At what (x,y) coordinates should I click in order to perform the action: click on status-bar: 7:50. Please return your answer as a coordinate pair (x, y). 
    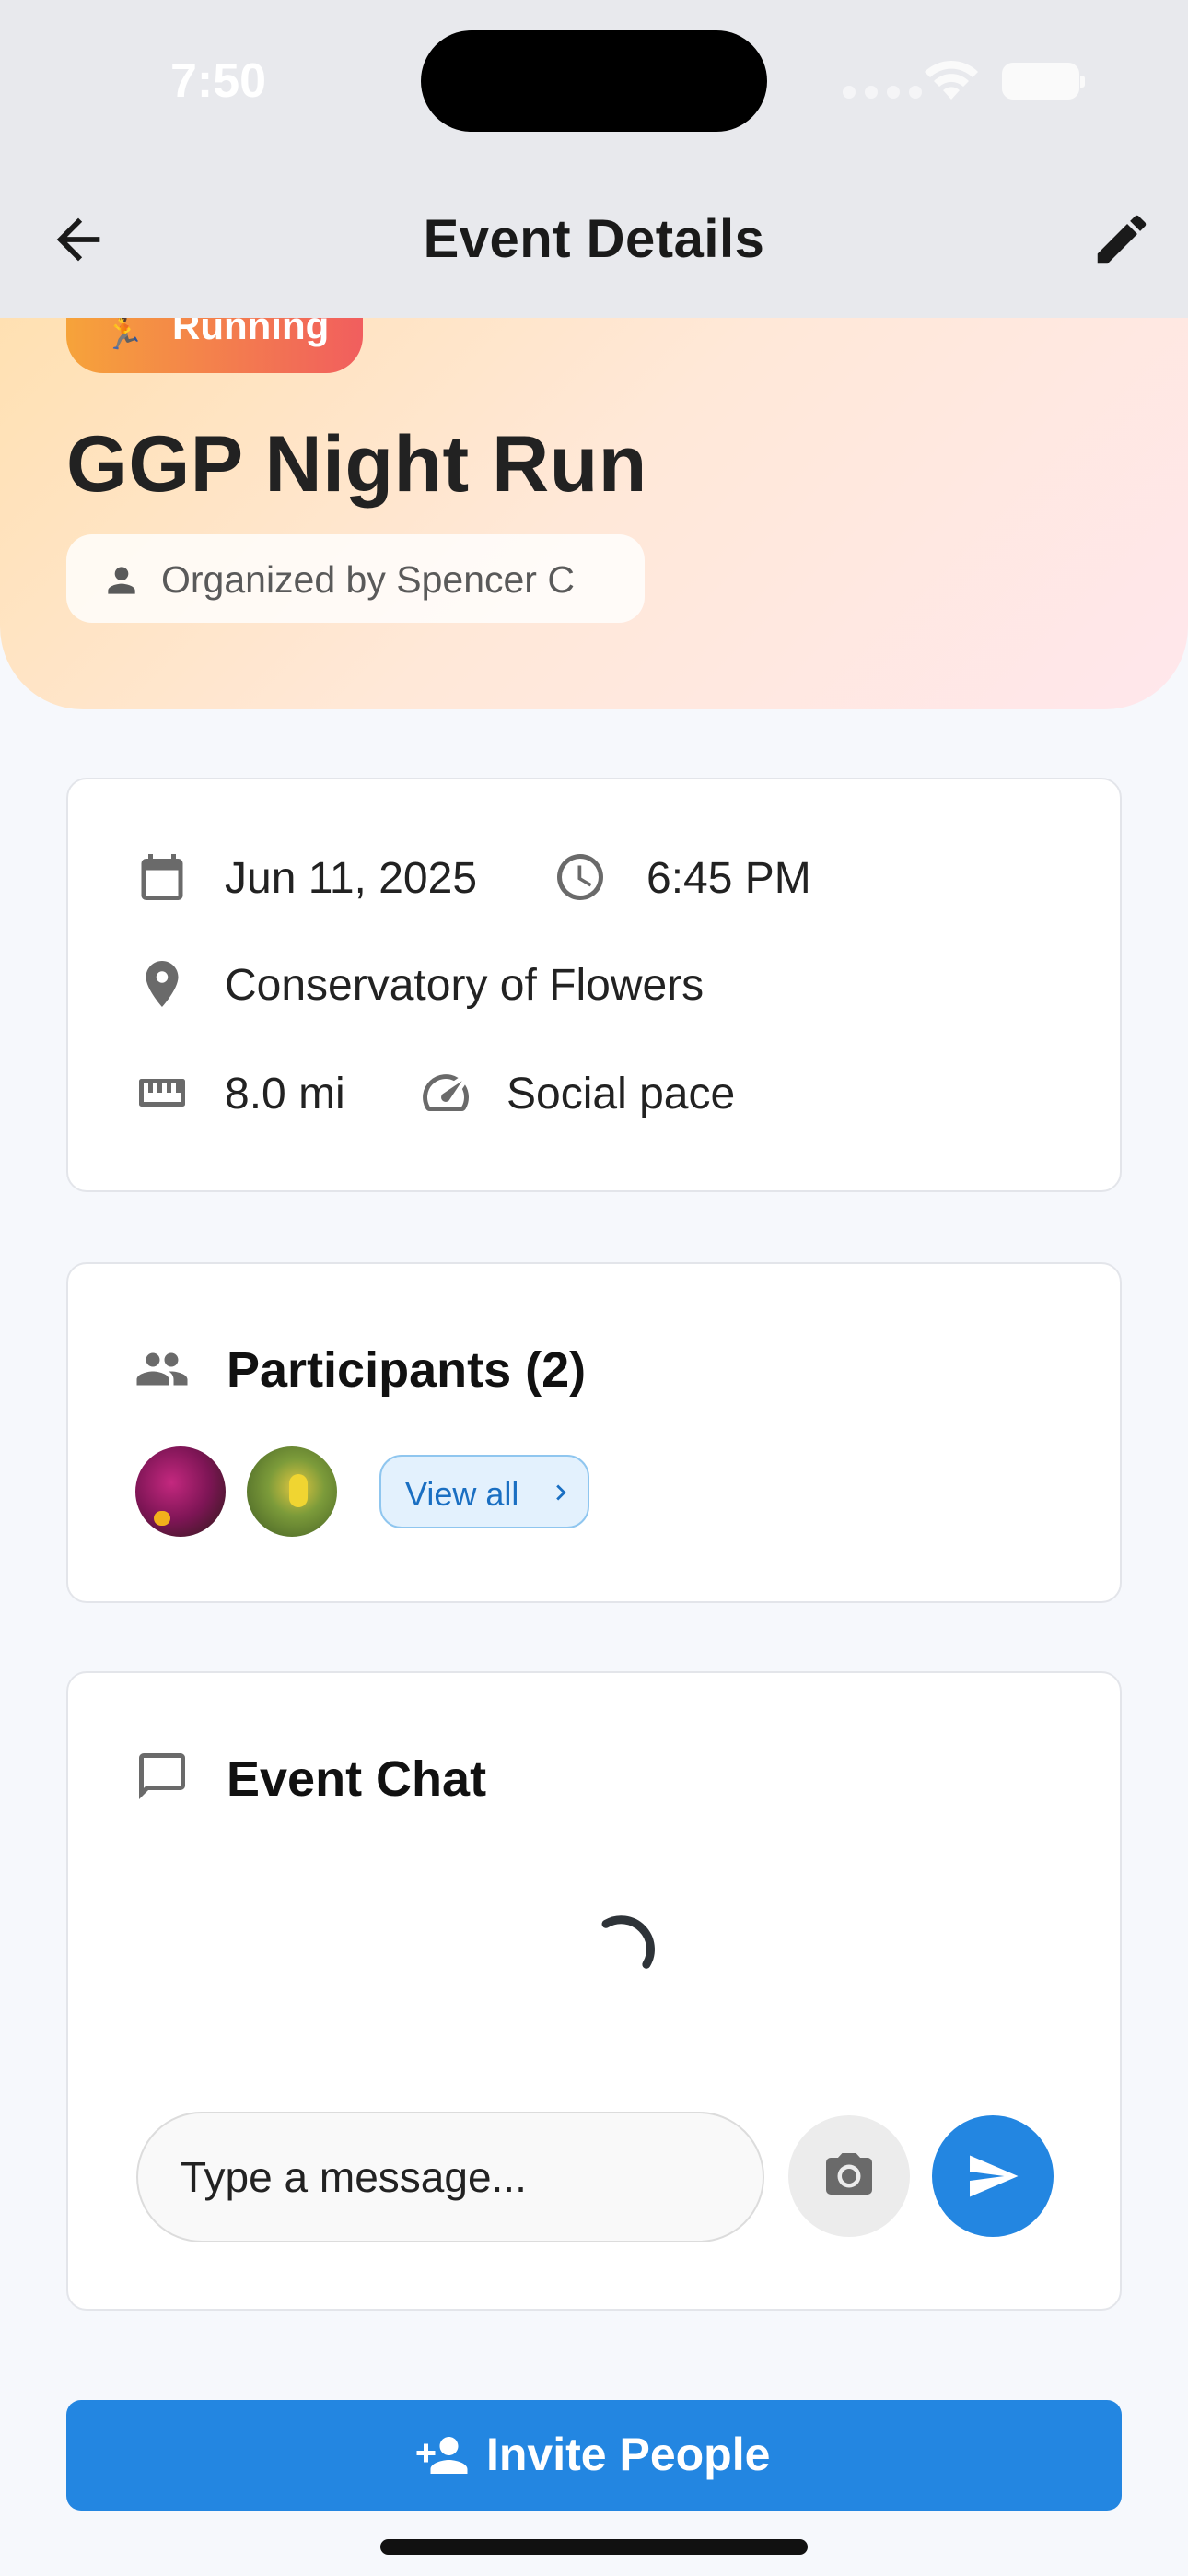
    Looking at the image, I should click on (594, 78).